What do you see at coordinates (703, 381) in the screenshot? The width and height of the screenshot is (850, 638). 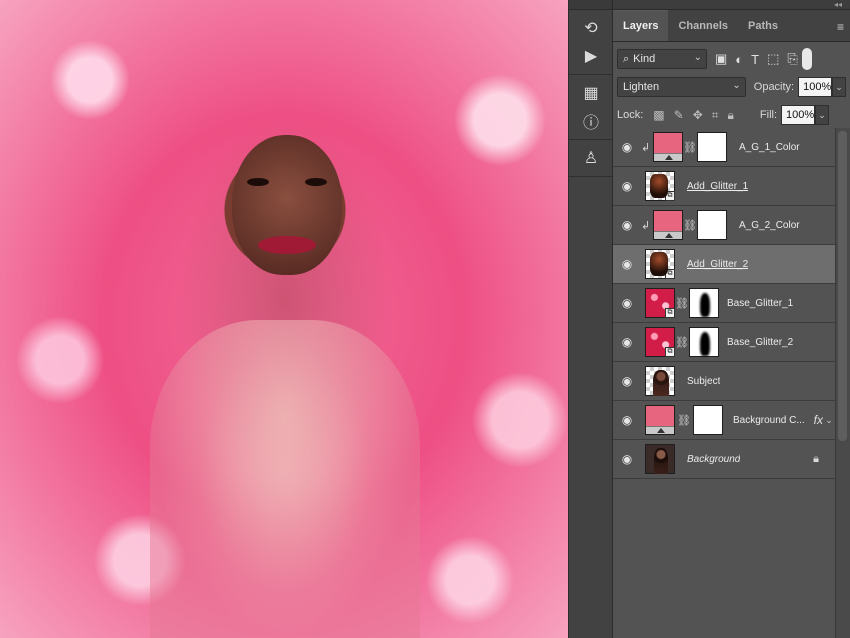 I see `layer-name: Subject` at bounding box center [703, 381].